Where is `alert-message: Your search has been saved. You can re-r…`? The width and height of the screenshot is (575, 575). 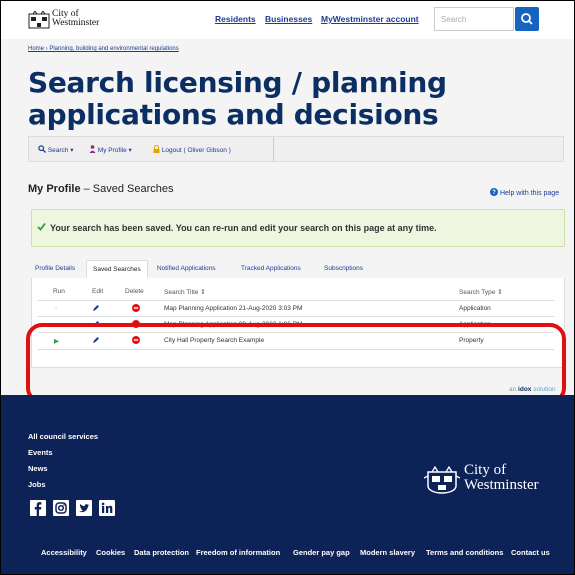
alert-message: Your search has been saved. You can re-r… is located at coordinates (243, 228).